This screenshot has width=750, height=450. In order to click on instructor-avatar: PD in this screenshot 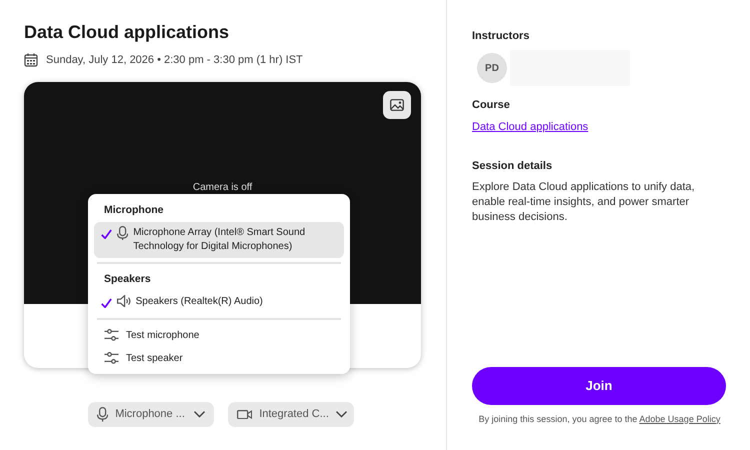, I will do `click(492, 68)`.